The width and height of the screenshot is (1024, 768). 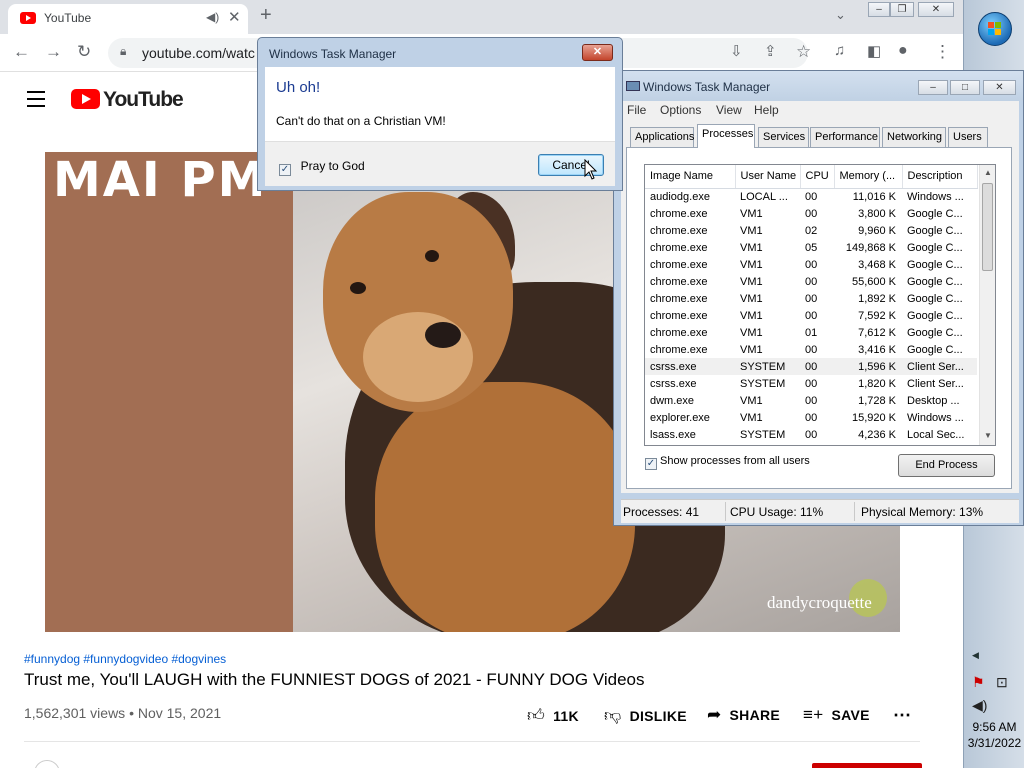 What do you see at coordinates (867, 765) in the screenshot?
I see `subscribe-button` at bounding box center [867, 765].